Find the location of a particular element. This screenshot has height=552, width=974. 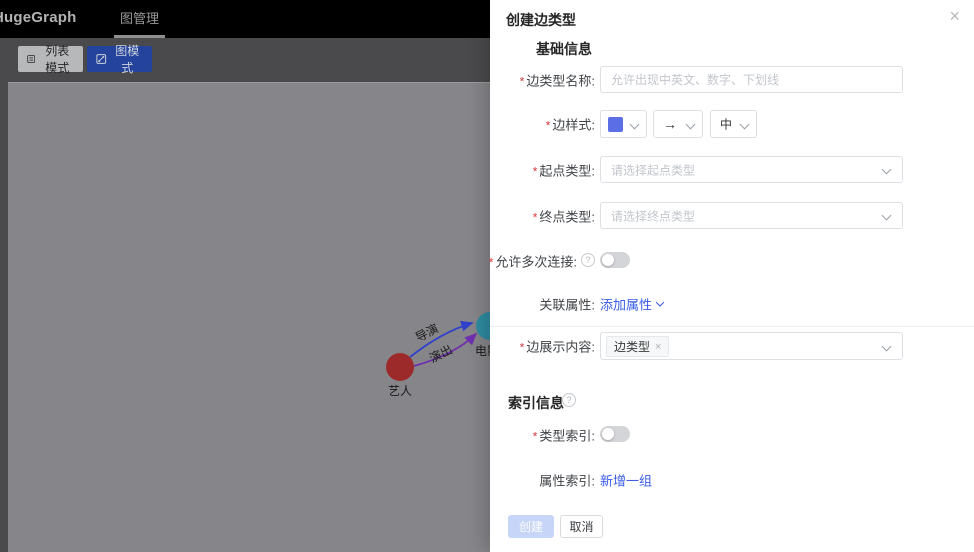

target-type-placeholder: 请选择终点类型 is located at coordinates (653, 216).